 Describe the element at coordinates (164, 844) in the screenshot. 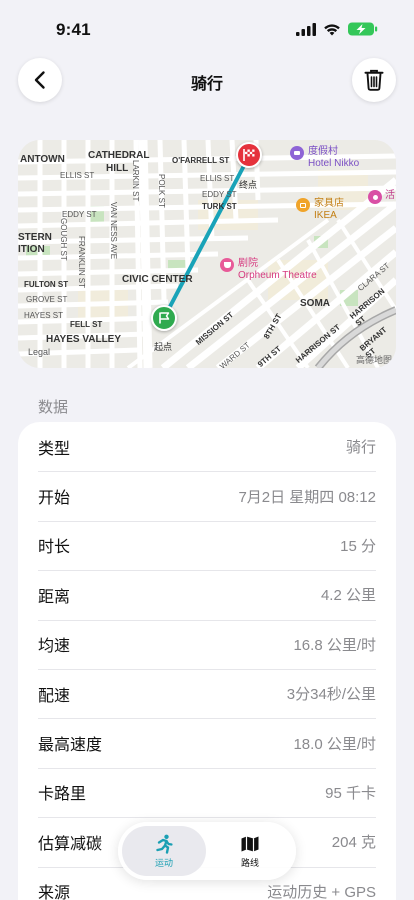

I see `running-icon` at that location.